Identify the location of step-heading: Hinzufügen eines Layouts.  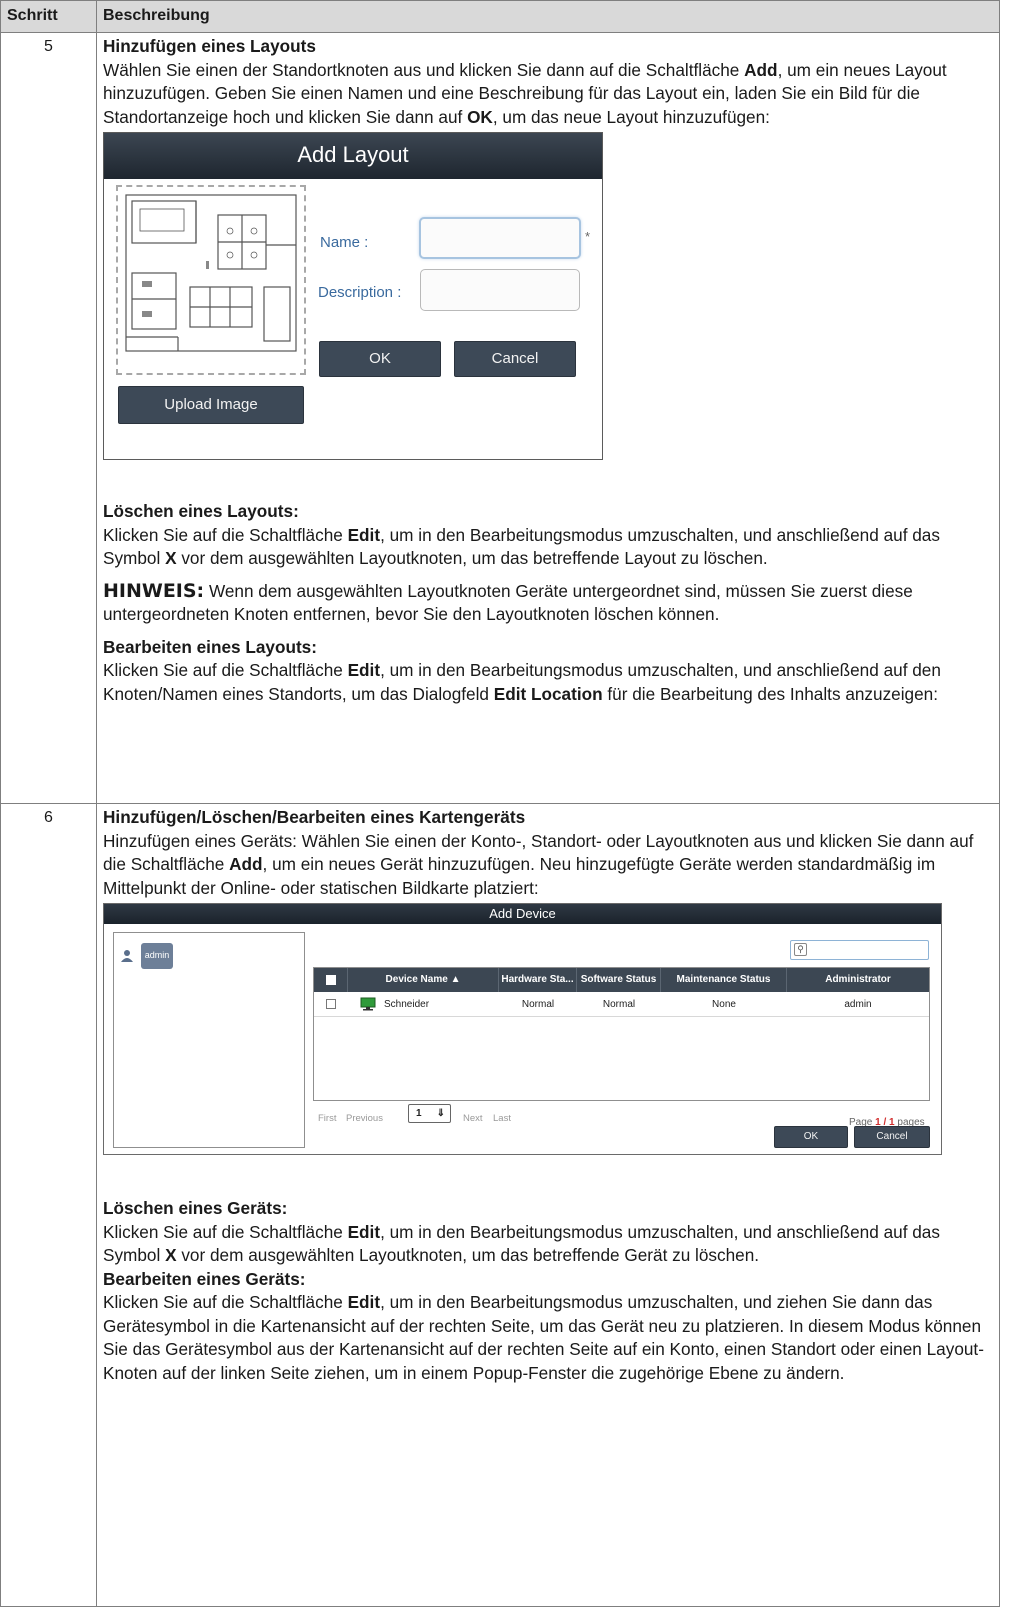
(209, 46).